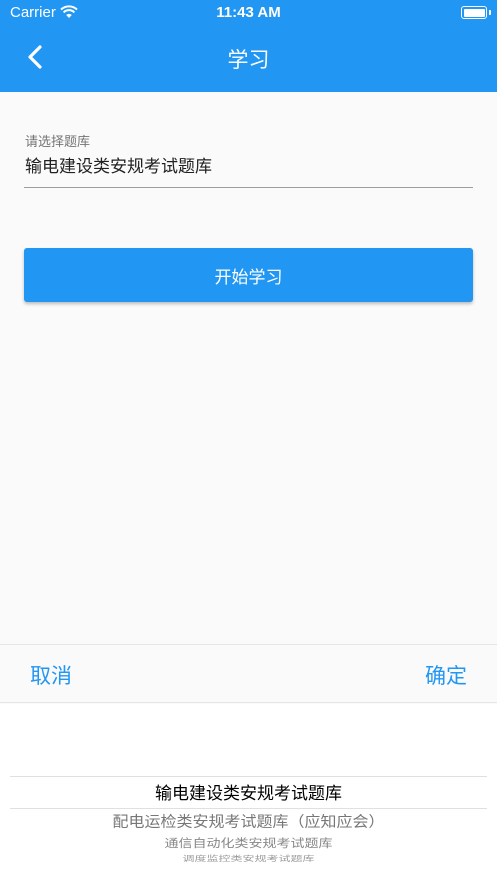  Describe the element at coordinates (248, 60) in the screenshot. I see `page-title: 学习` at that location.